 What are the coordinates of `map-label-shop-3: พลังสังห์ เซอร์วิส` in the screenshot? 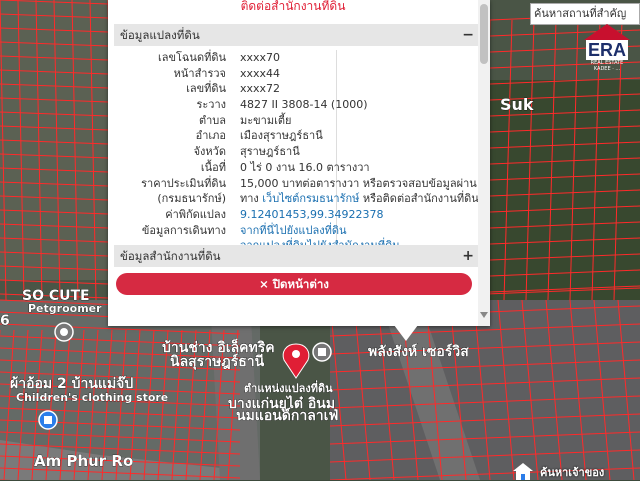 It's located at (418, 351).